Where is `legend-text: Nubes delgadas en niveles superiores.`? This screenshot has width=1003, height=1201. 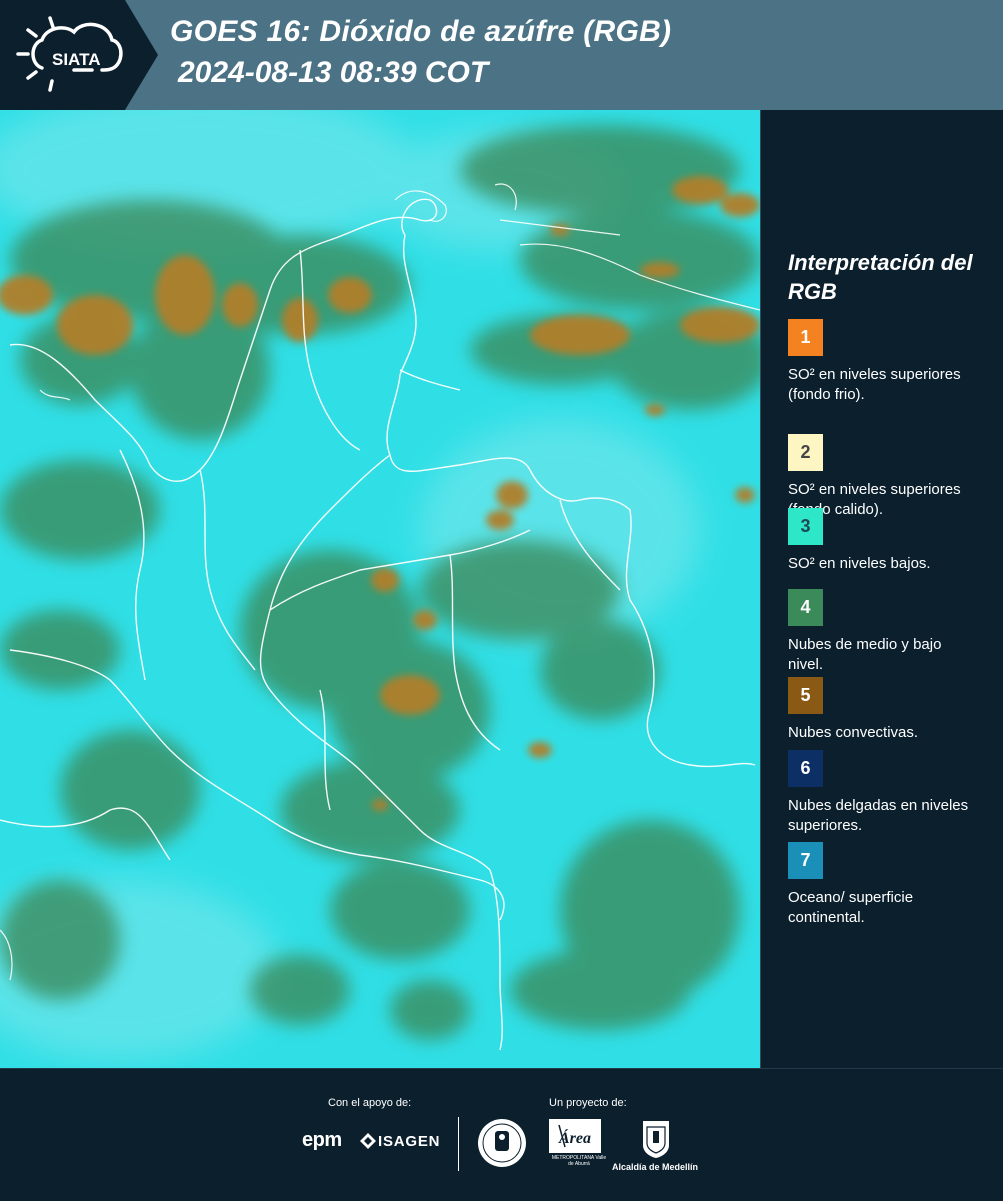 legend-text: Nubes delgadas en niveles superiores. is located at coordinates (878, 815).